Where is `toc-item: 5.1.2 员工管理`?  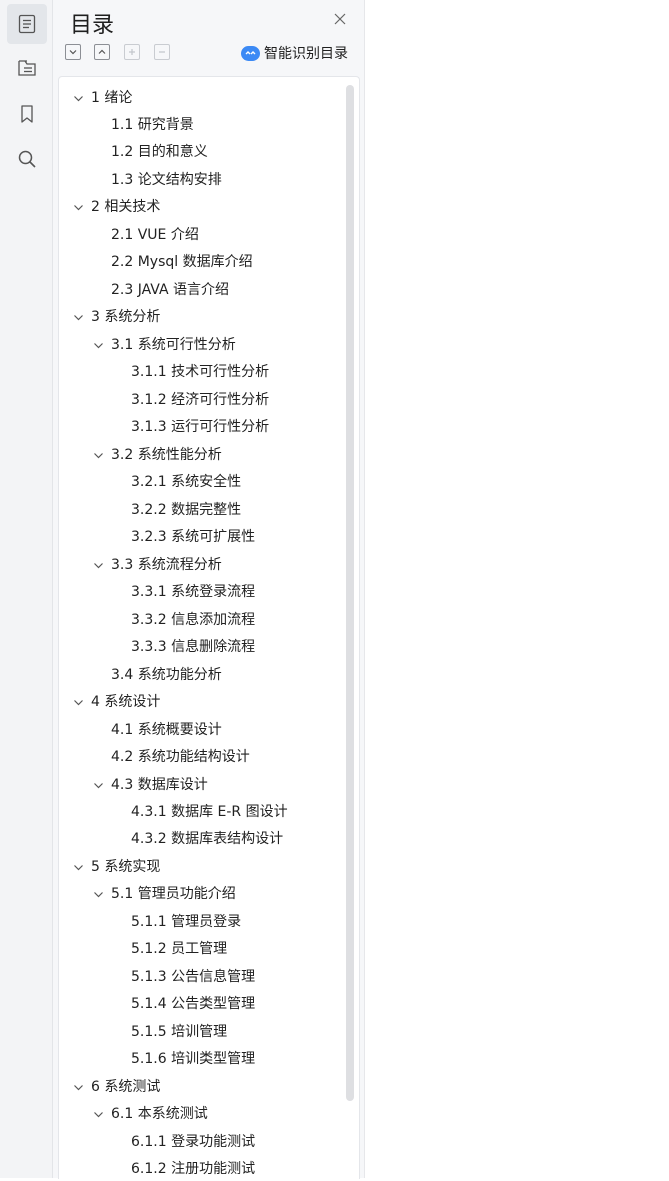 toc-item: 5.1.2 员工管理 is located at coordinates (199, 949).